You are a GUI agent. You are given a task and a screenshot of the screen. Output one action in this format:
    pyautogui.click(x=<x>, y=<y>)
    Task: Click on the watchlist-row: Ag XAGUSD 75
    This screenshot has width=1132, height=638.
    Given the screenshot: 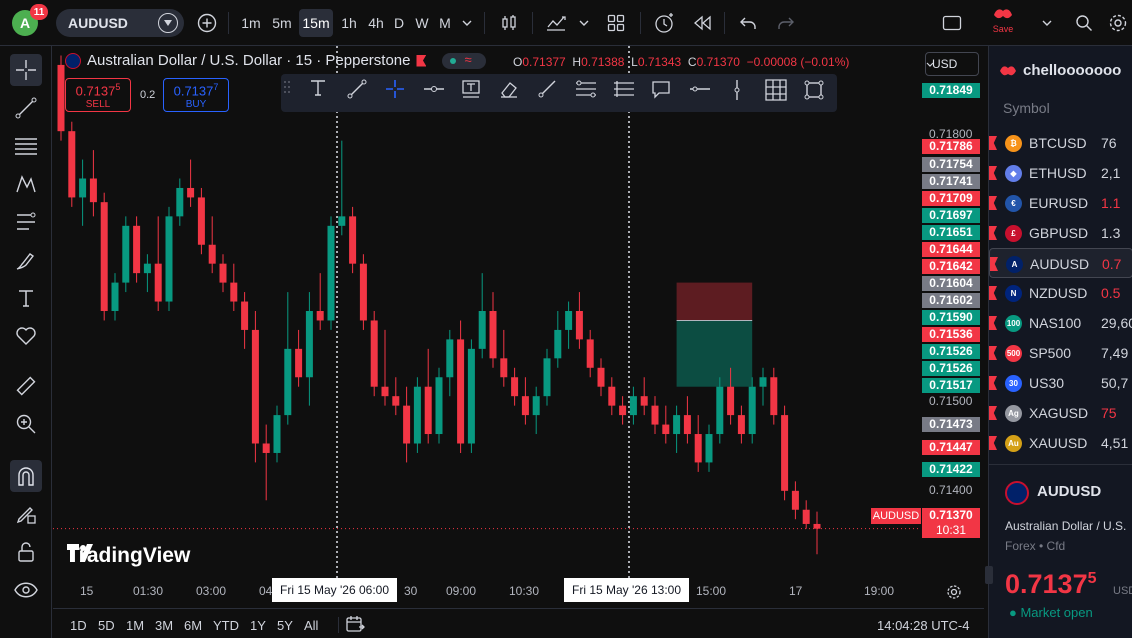 What is the action you would take?
    pyautogui.click(x=1060, y=413)
    